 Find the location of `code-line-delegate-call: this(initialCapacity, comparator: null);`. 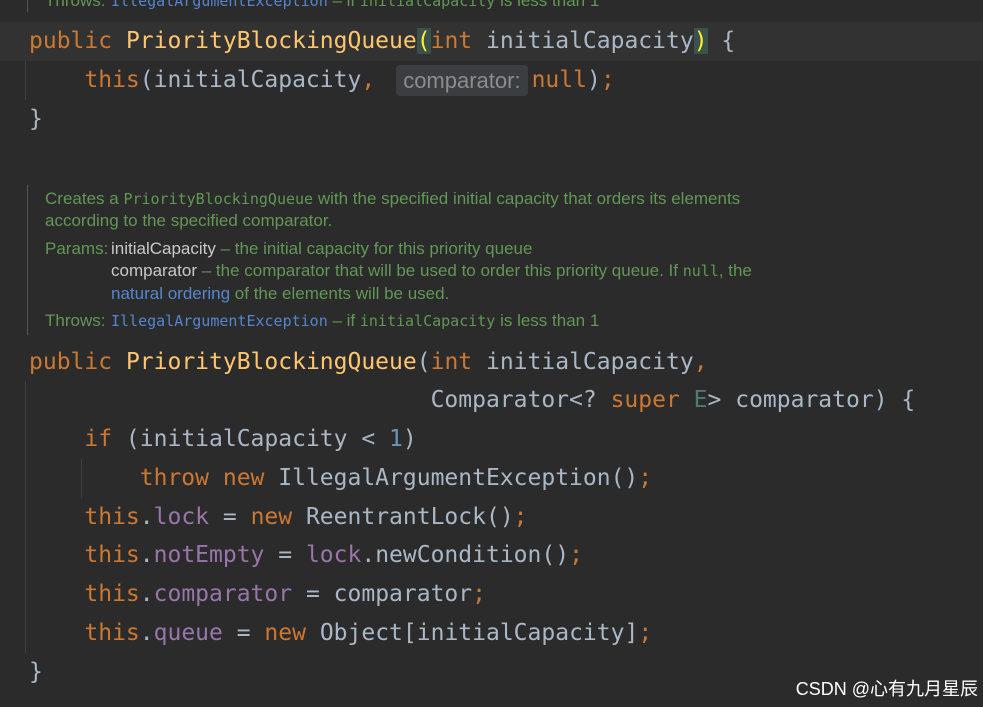

code-line-delegate-call: this(initialCapacity, comparator: null); is located at coordinates (491, 80).